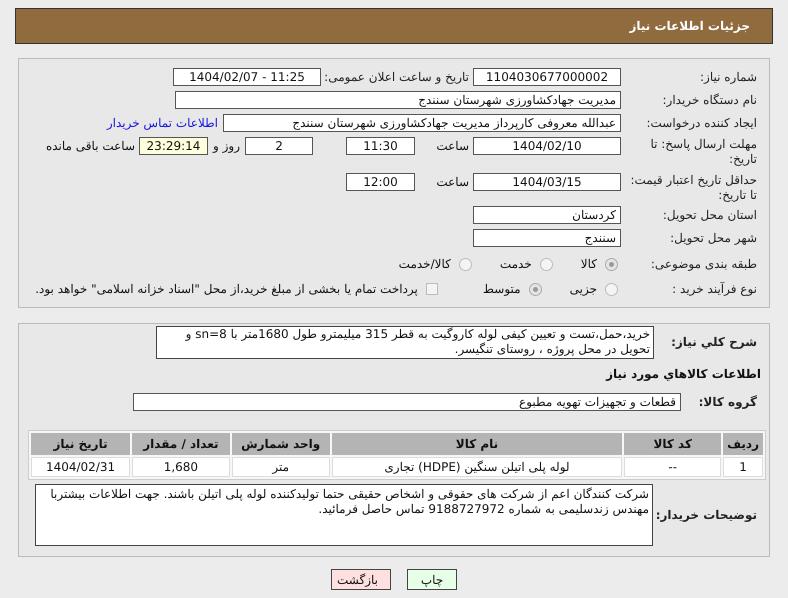  I want to click on print-button: چاپ, so click(432, 579).